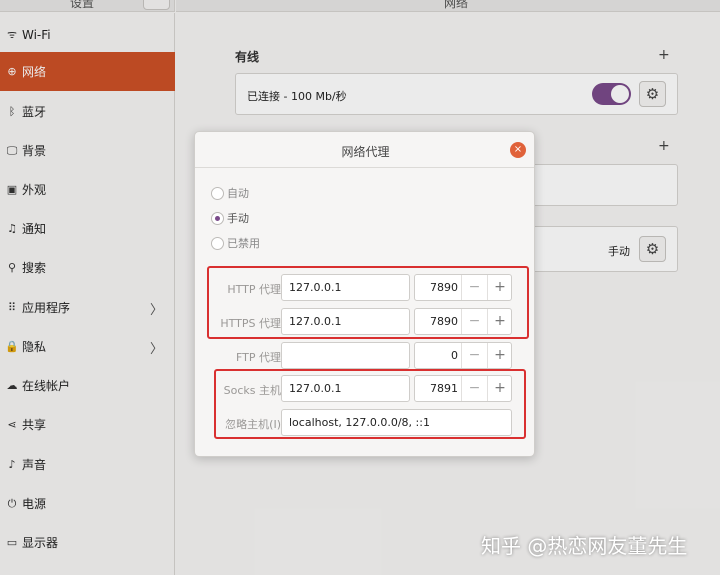  I want to click on mode-auto-radio: 自动, so click(230, 193).